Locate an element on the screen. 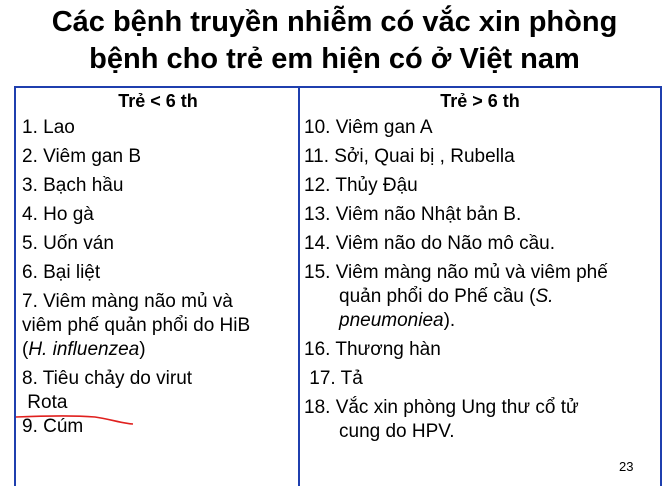 The image size is (669, 486). list-item: 1. Lao is located at coordinates (48, 127).